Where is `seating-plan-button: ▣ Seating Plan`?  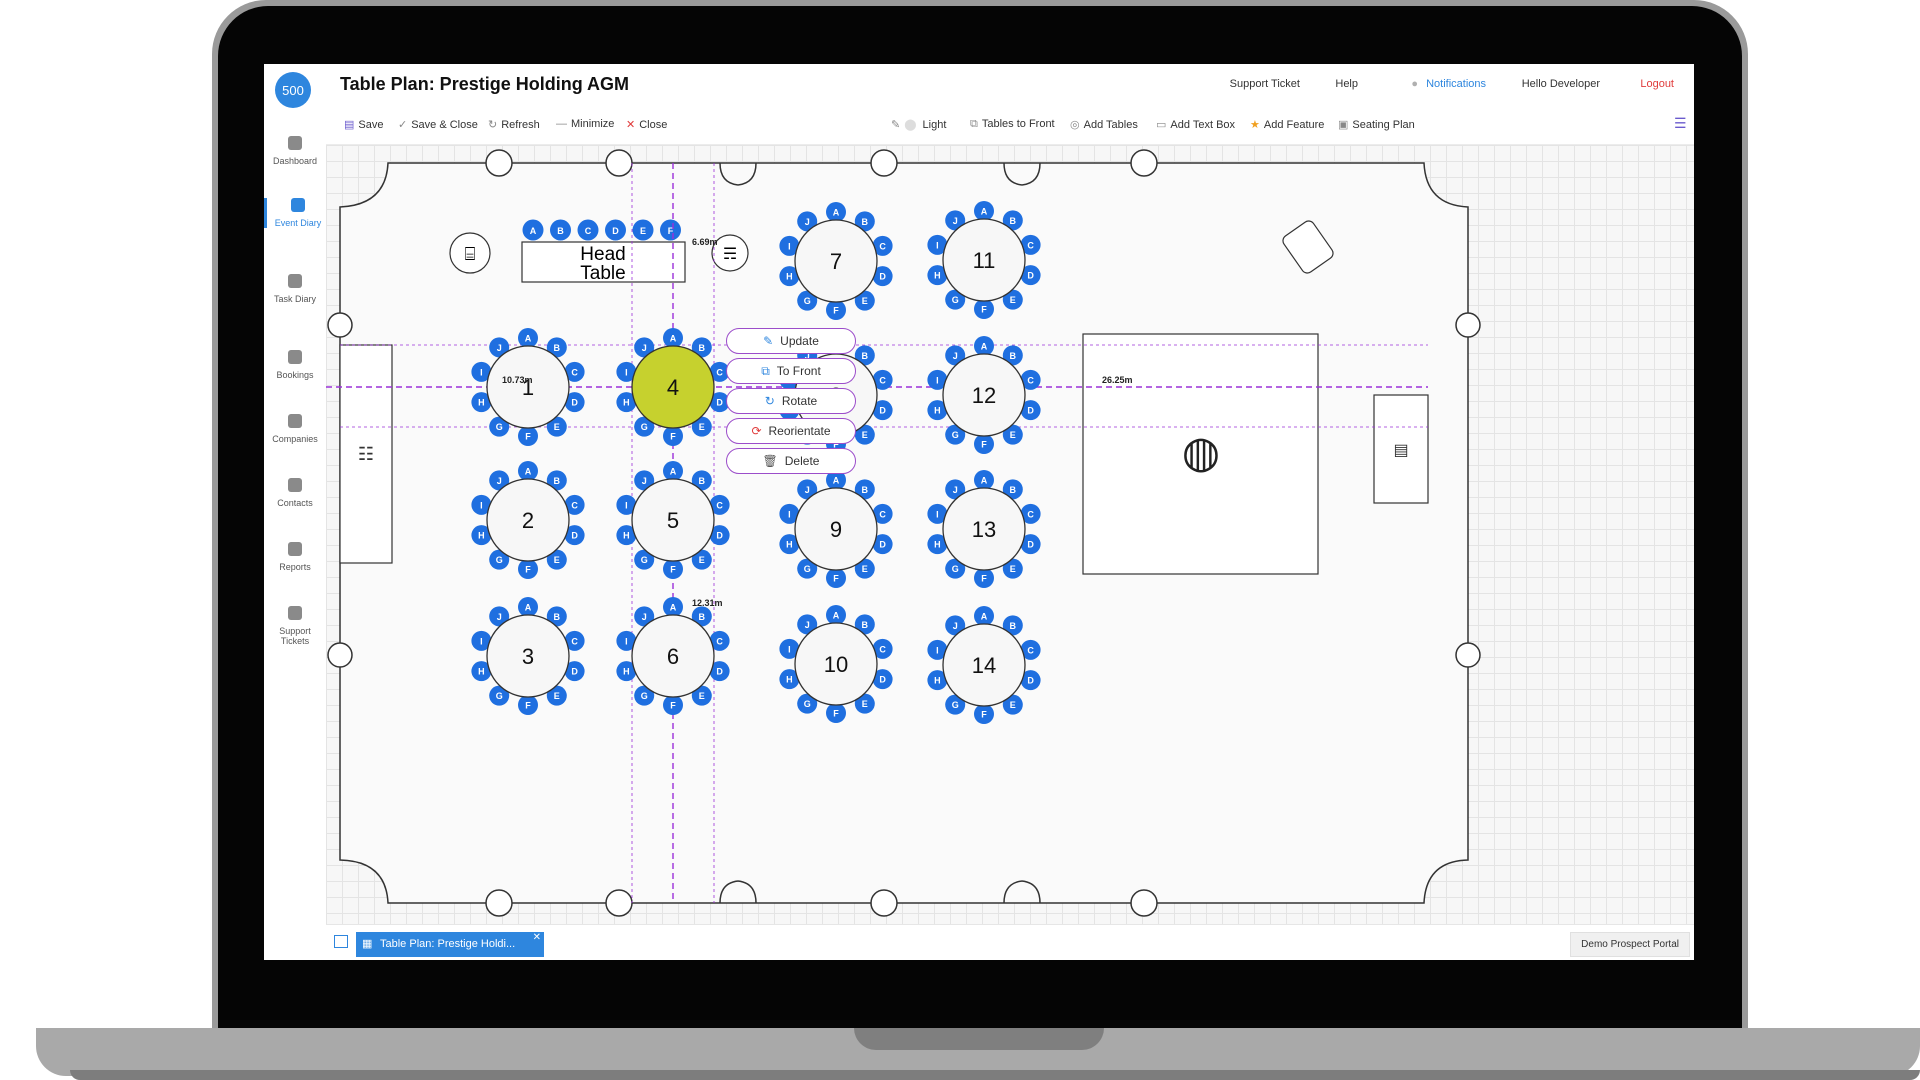 seating-plan-button: ▣ Seating Plan is located at coordinates (1376, 124).